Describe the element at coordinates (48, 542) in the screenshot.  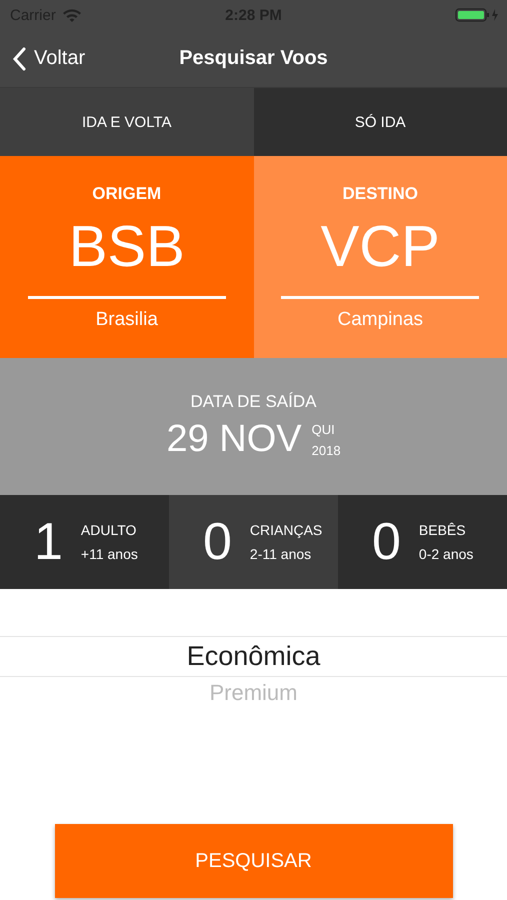
I see `passenger-count: 1` at that location.